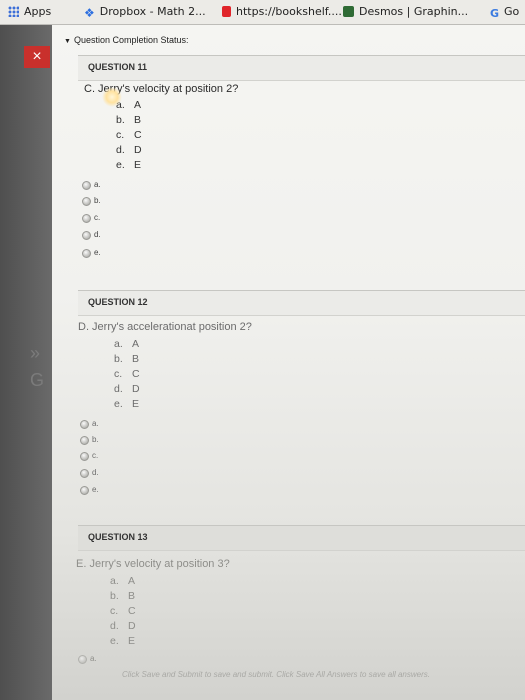  What do you see at coordinates (301, 538) in the screenshot?
I see `question-header: QUESTION 13` at bounding box center [301, 538].